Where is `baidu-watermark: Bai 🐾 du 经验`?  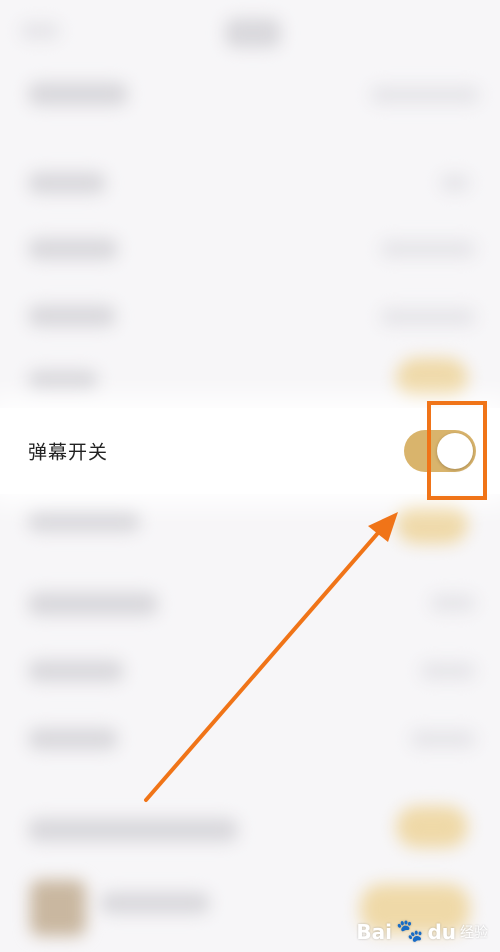
baidu-watermark: Bai 🐾 du 经验 is located at coordinates (422, 931).